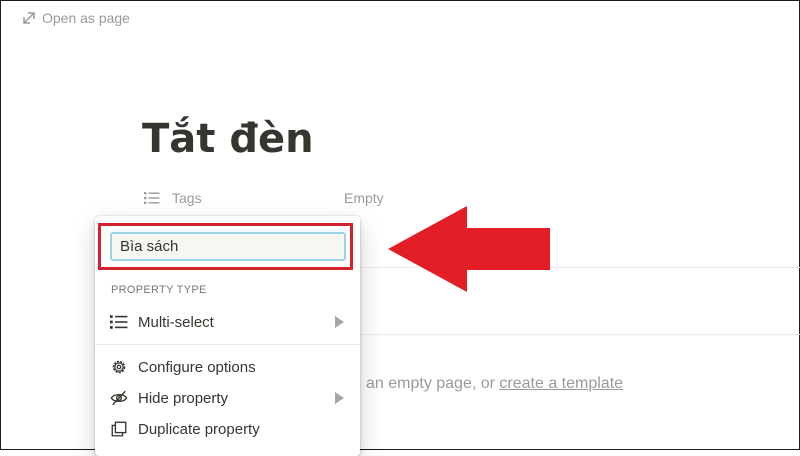 The height and width of the screenshot is (456, 800). I want to click on empty-page-hint: an empty page, or create a template, so click(494, 384).